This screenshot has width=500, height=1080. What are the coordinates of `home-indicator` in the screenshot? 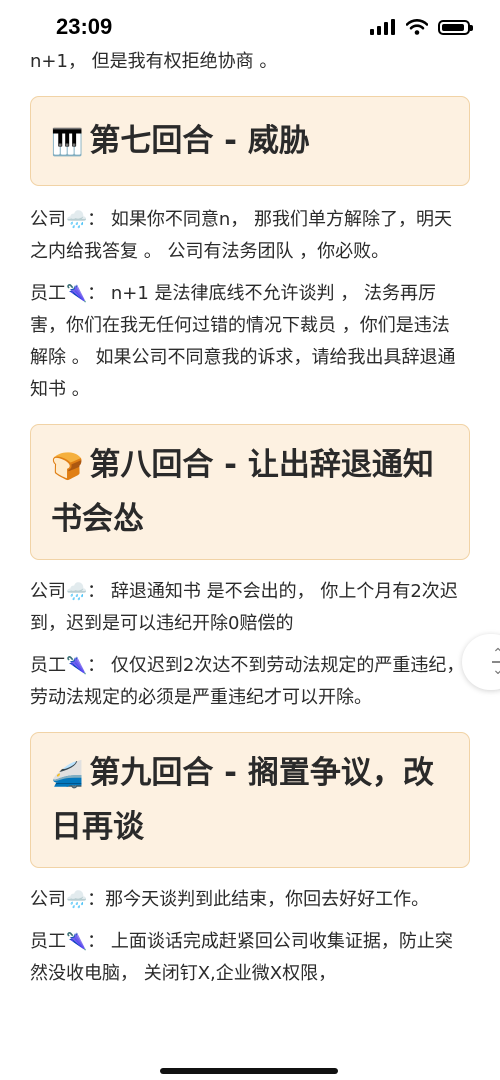 It's located at (249, 1071).